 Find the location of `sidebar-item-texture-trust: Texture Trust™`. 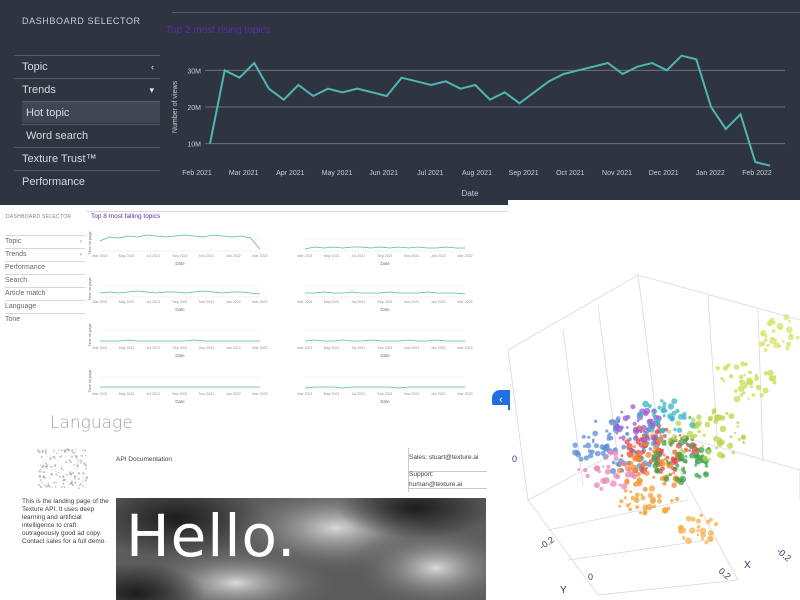

sidebar-item-texture-trust: Texture Trust™ is located at coordinates (87, 158).